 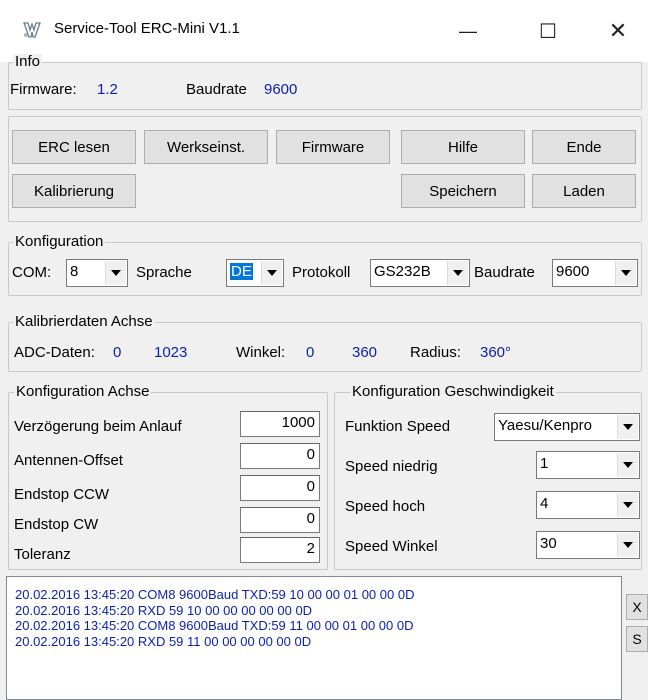 What do you see at coordinates (117, 352) in the screenshot?
I see `adc-min-value: 0` at bounding box center [117, 352].